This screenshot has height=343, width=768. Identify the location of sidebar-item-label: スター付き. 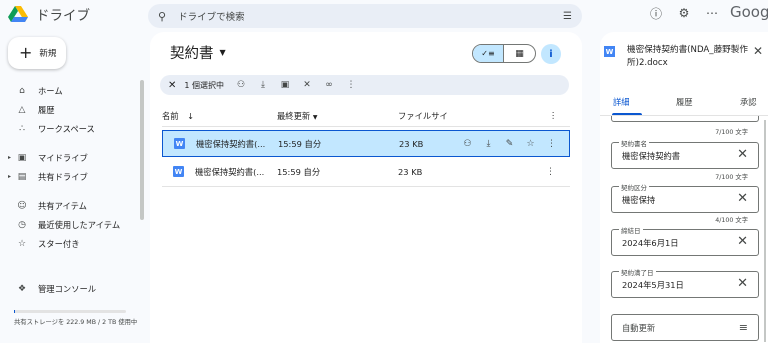
(59, 243).